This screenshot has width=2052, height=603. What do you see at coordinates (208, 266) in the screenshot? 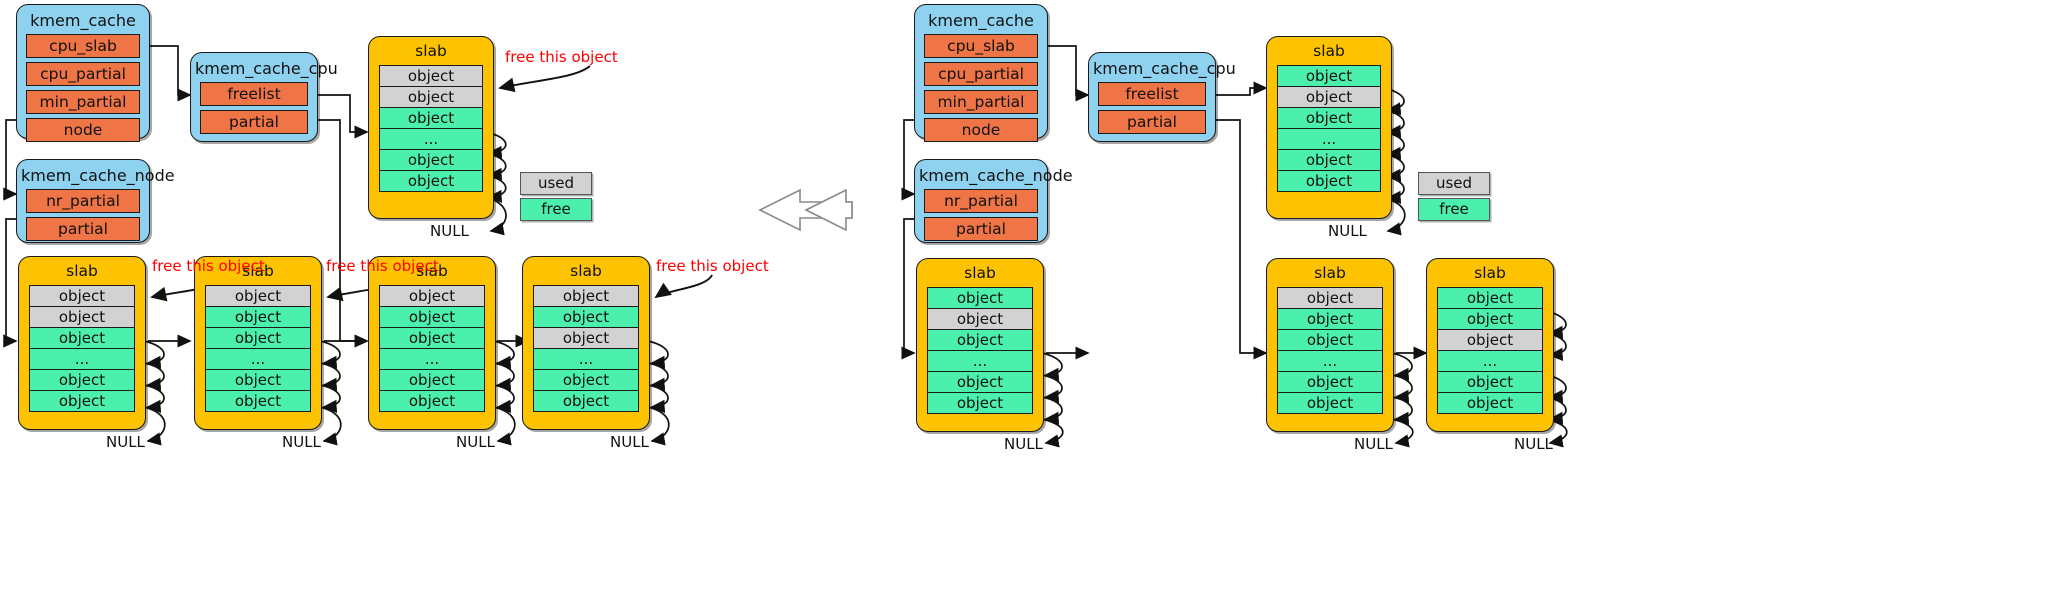
I see `note-free-this-object-2: free this object` at bounding box center [208, 266].